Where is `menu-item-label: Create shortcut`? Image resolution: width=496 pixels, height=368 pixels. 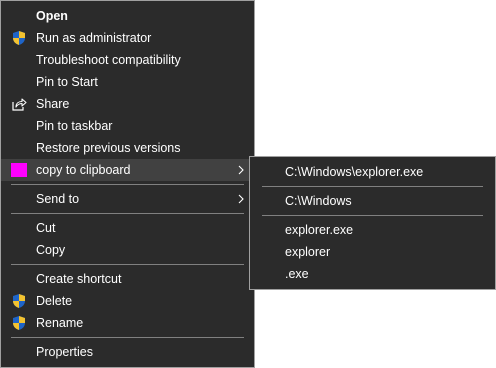 menu-item-label: Create shortcut is located at coordinates (79, 279).